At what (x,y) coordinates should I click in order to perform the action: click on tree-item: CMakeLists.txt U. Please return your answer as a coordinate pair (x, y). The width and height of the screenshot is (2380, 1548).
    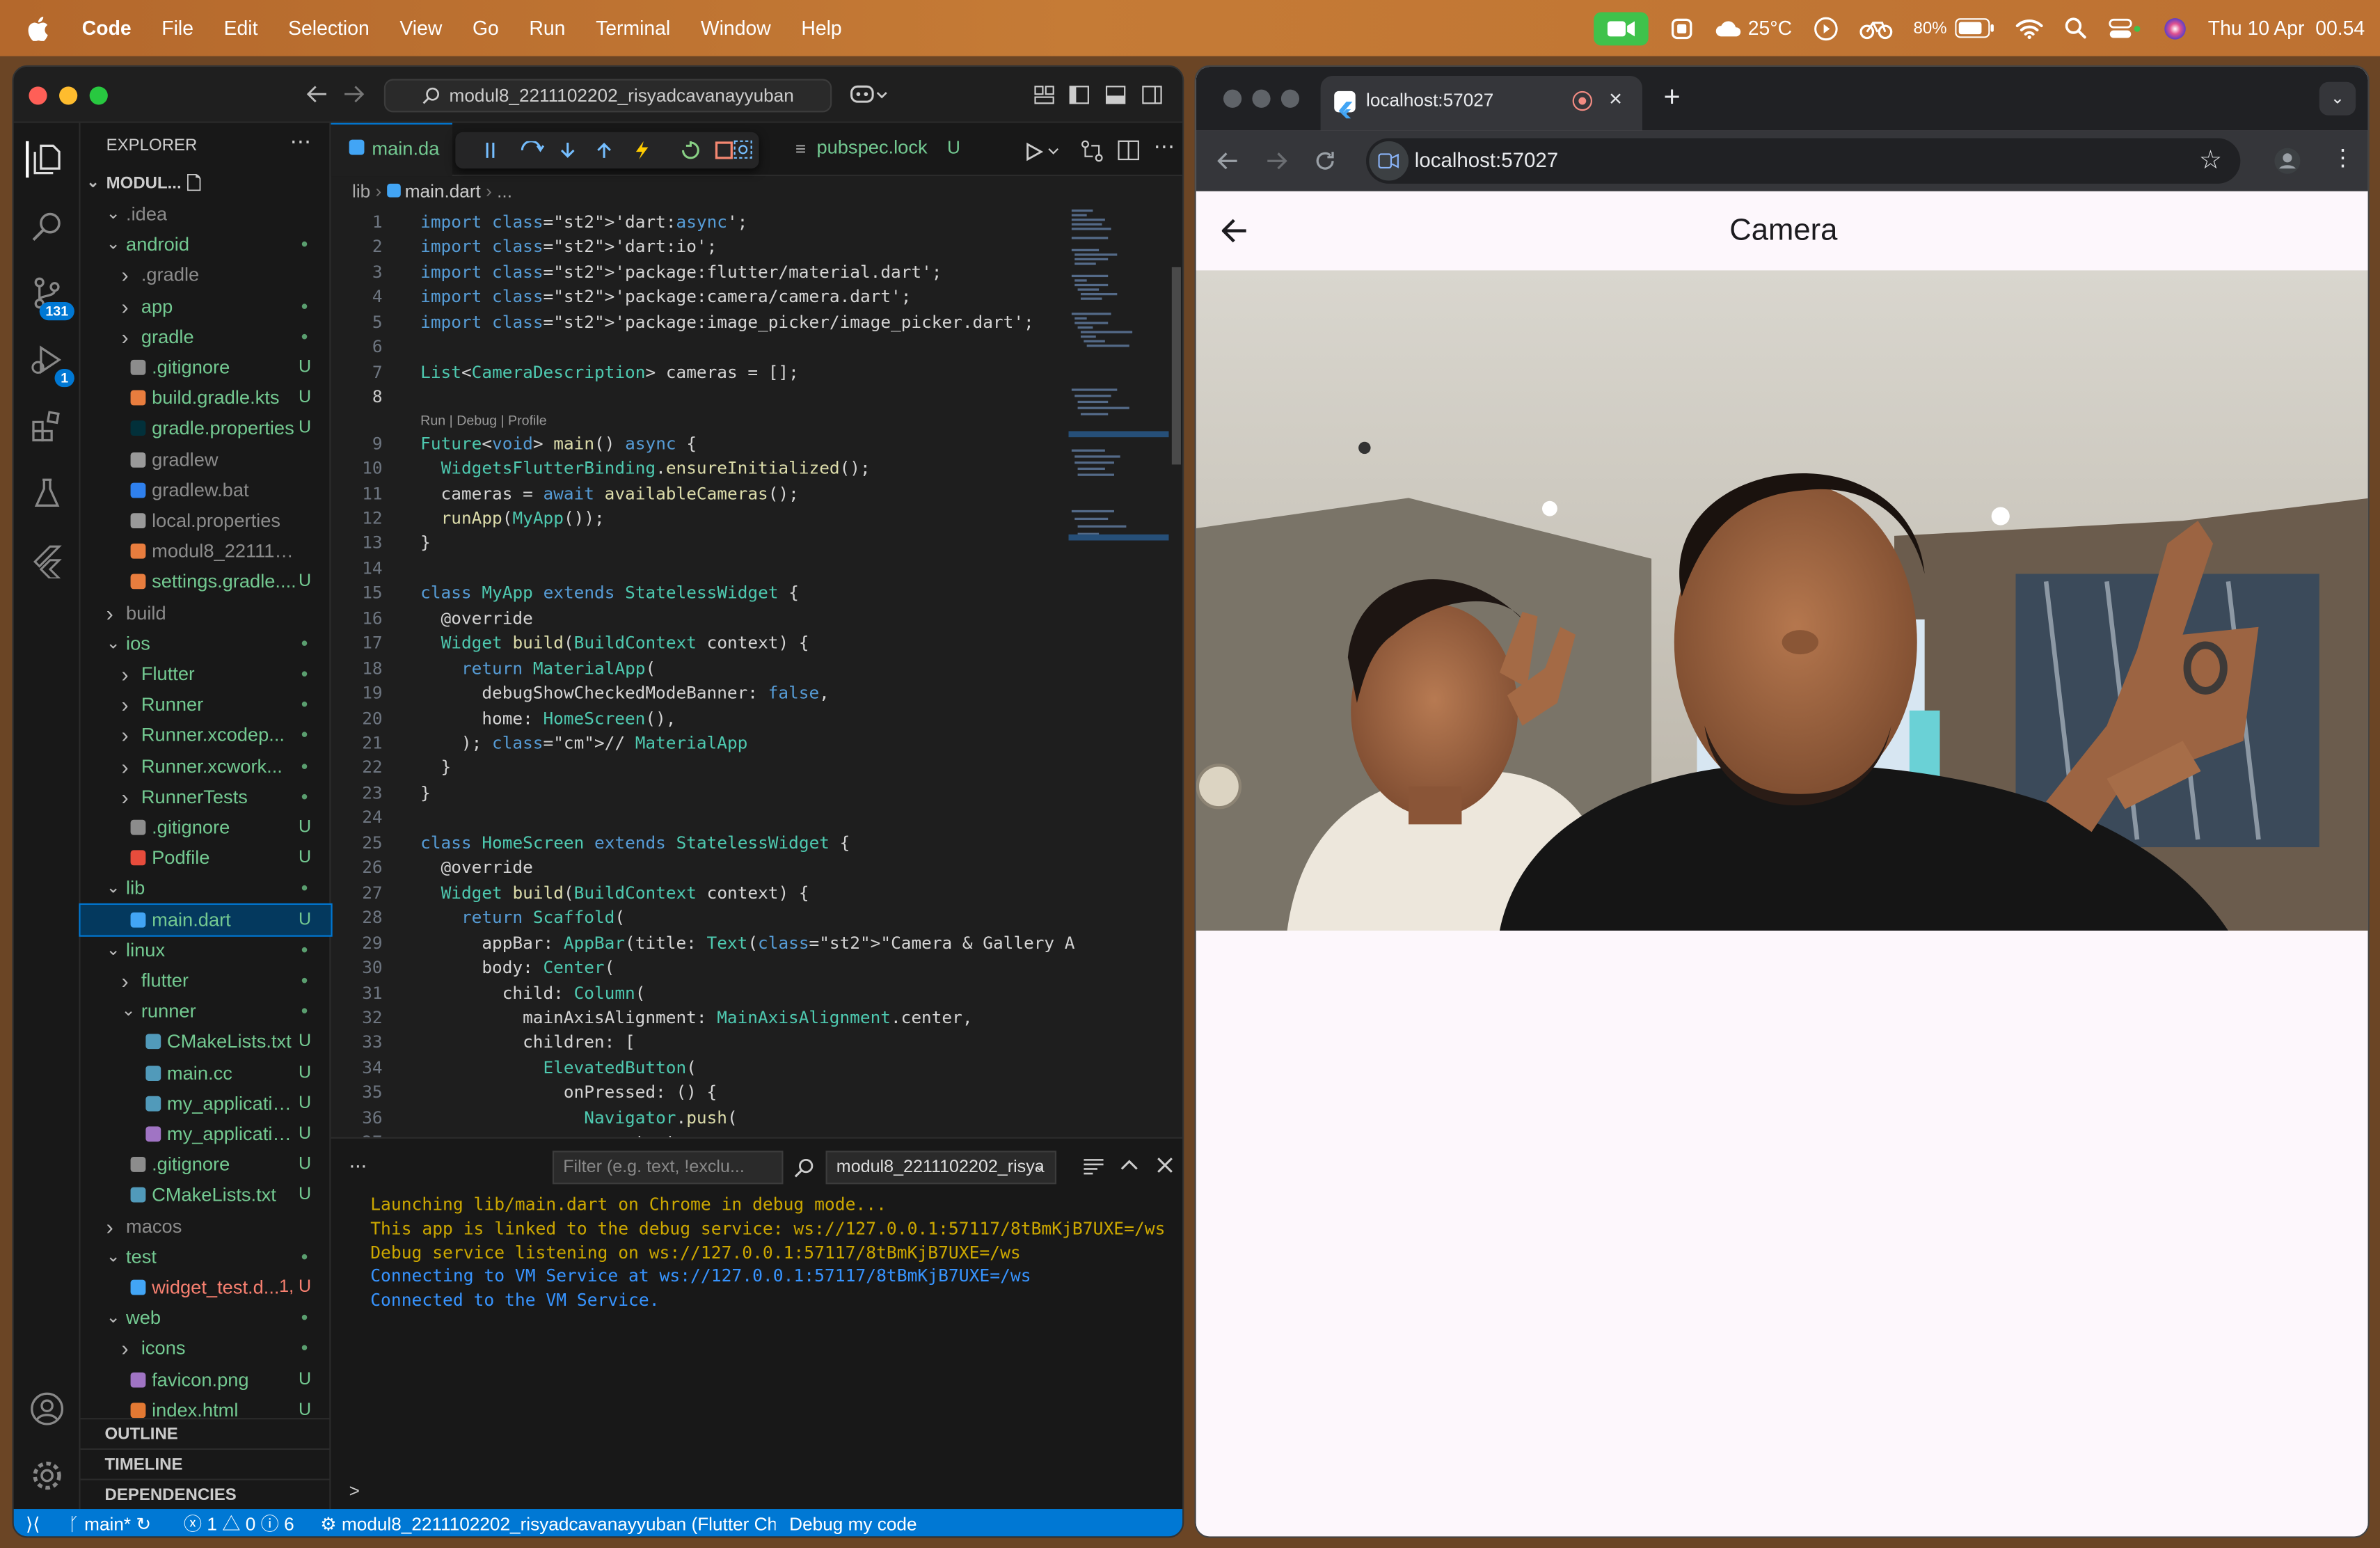
    Looking at the image, I should click on (206, 1042).